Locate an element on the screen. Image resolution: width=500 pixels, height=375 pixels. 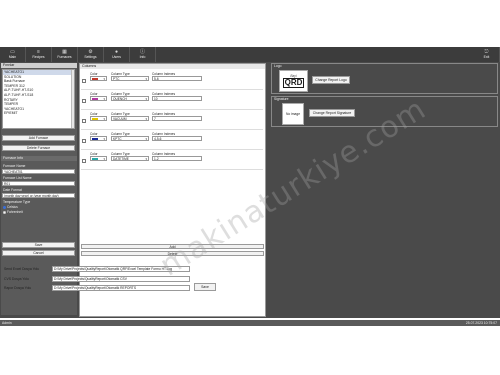
column-type-value: KPTC is located at coordinates (117, 139).